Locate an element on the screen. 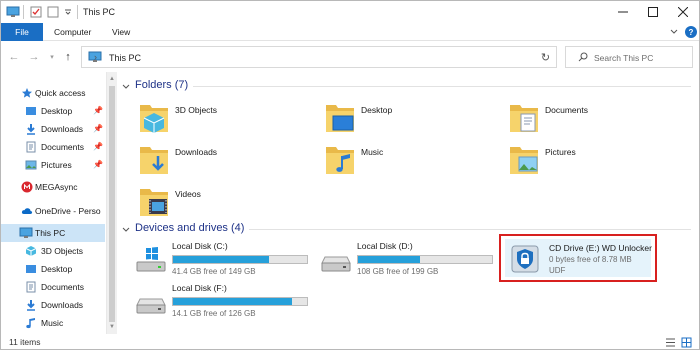 The image size is (700, 350). up-arrow-icon: ↑ is located at coordinates (68, 57).